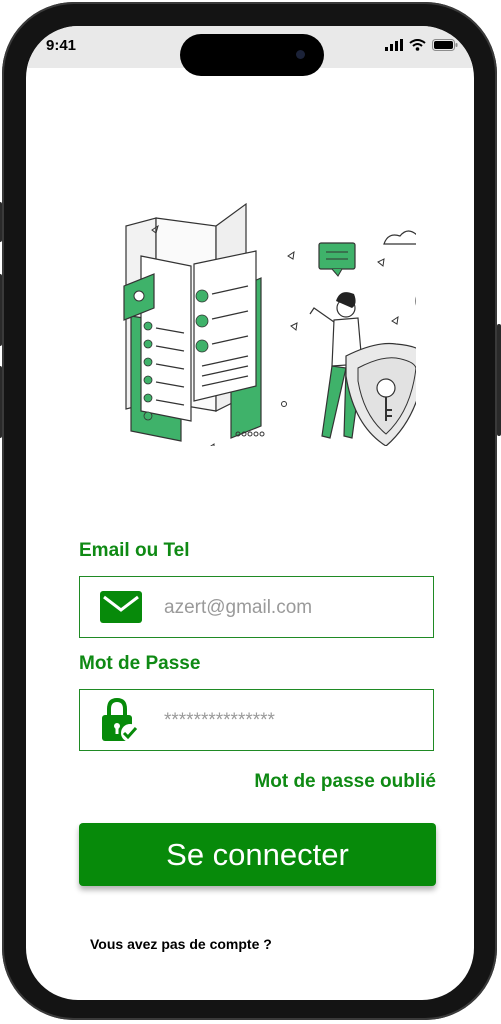 The width and height of the screenshot is (501, 1024). I want to click on power-button, so click(499, 380).